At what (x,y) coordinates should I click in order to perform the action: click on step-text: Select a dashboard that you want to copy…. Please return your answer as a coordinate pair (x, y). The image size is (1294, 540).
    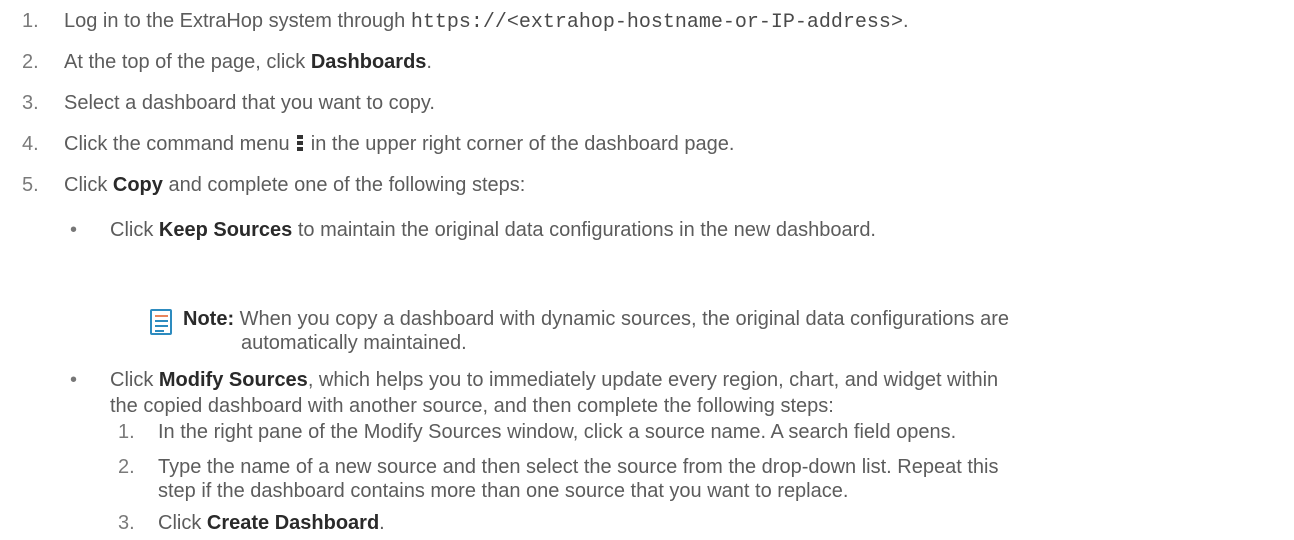
    Looking at the image, I should click on (249, 103).